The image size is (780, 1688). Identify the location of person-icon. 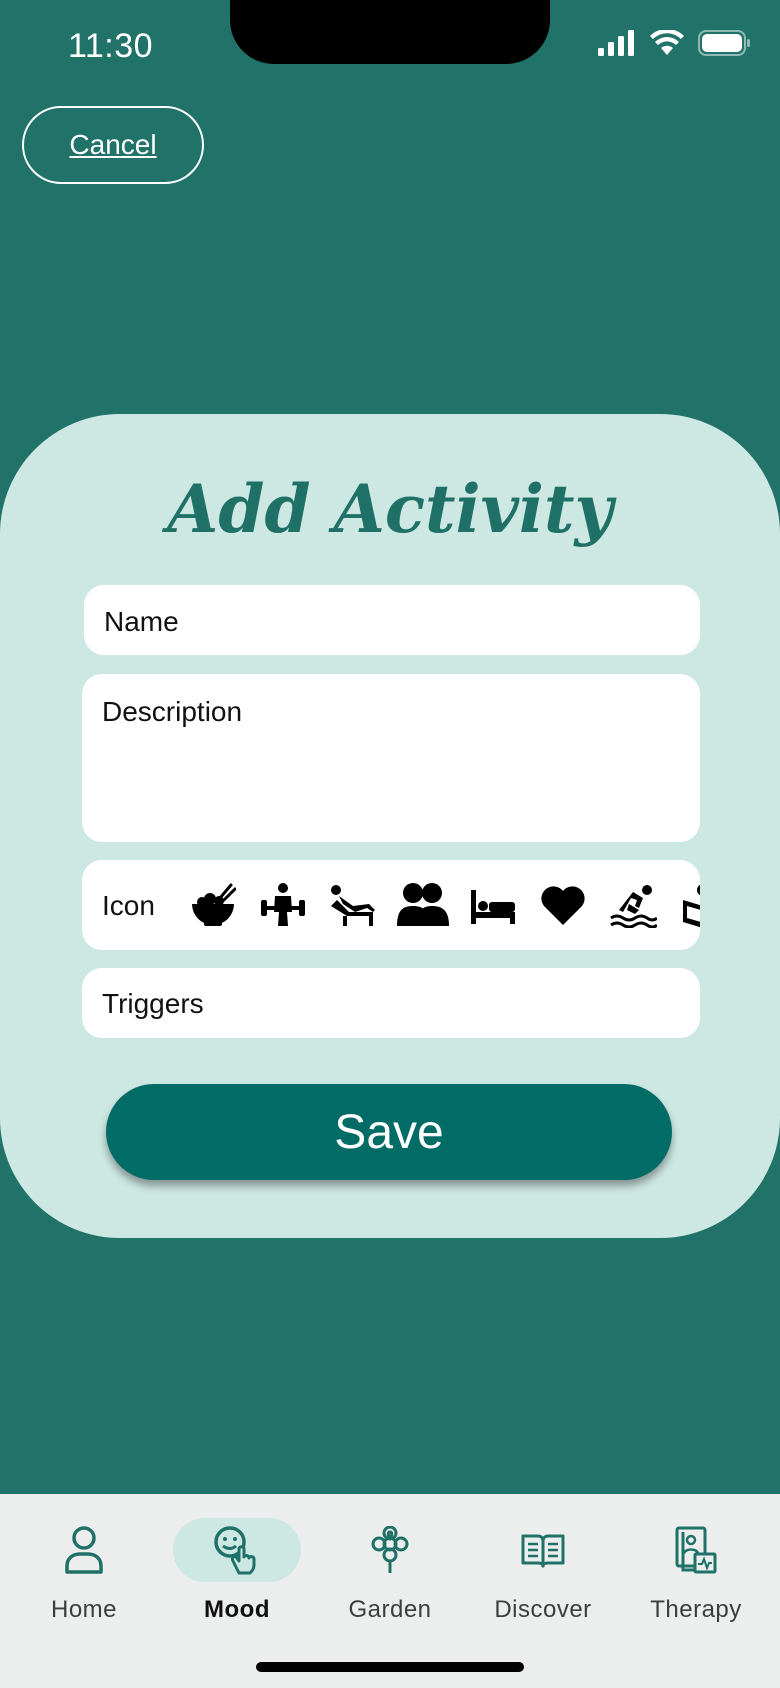
(84, 1550).